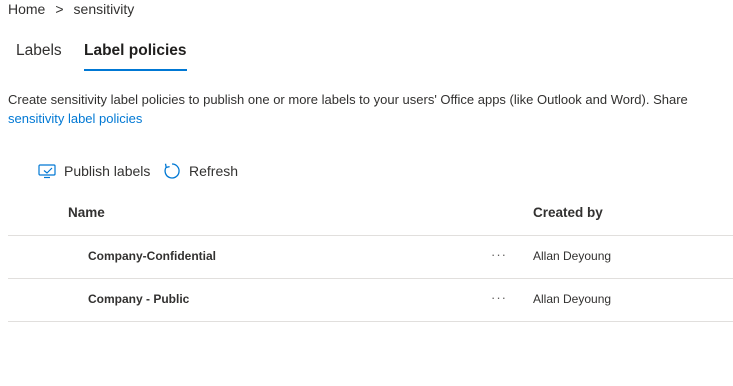 This screenshot has height=386, width=733. I want to click on refresh-button: Refresh, so click(200, 171).